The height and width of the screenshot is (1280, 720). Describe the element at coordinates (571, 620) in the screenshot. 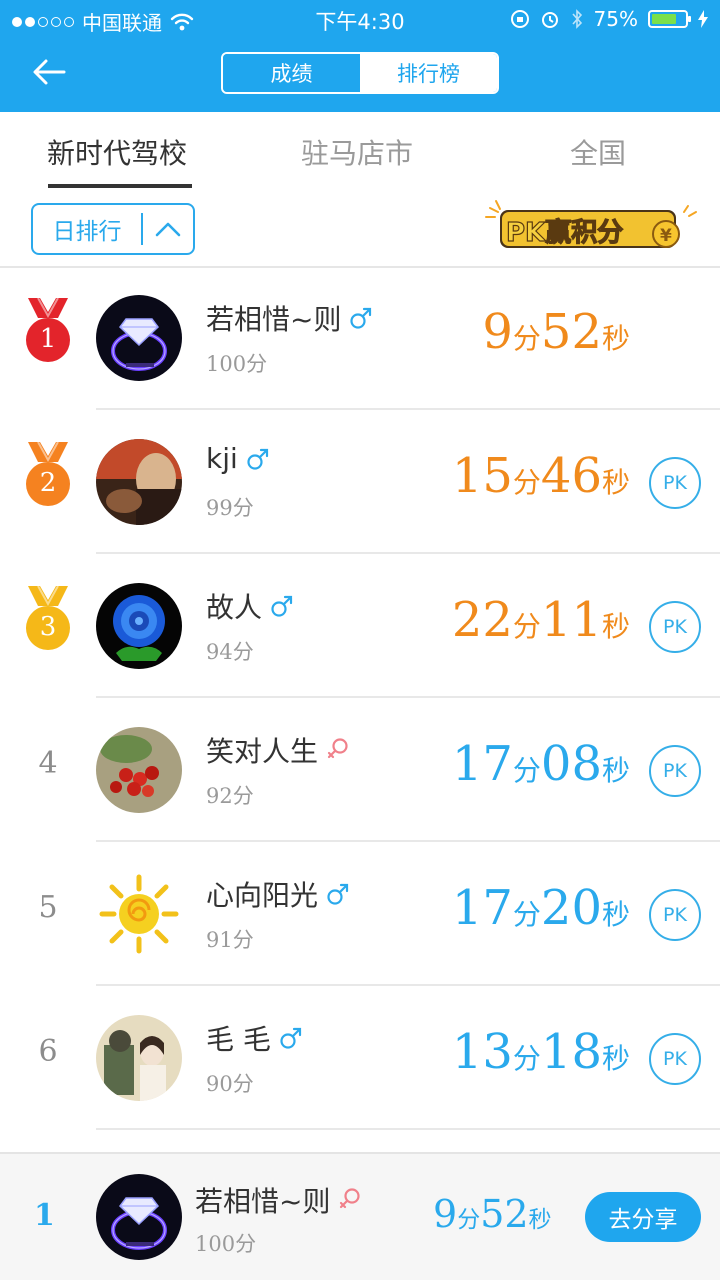

I see `finish-time-sec: 11` at that location.